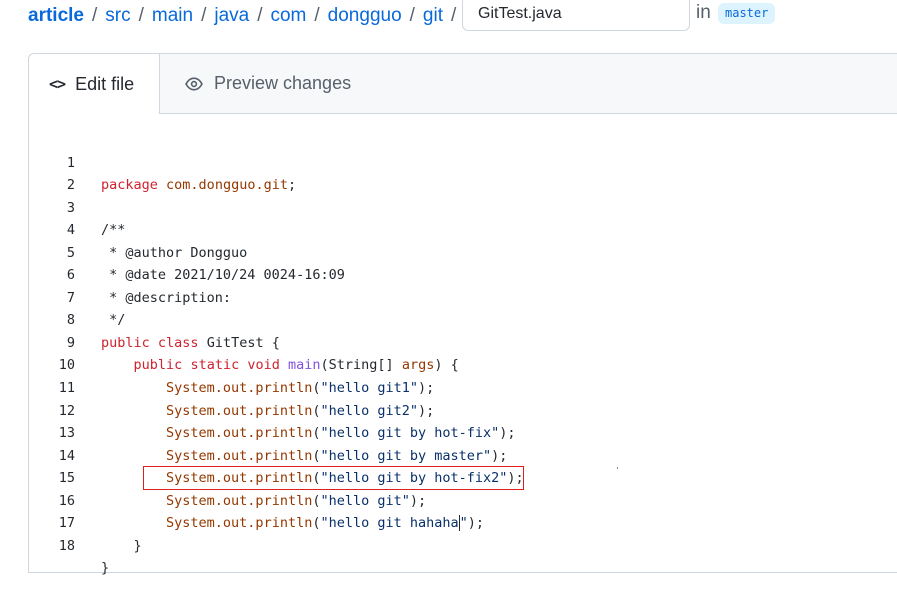 Image resolution: width=897 pixels, height=602 pixels. What do you see at coordinates (703, 12) in the screenshot?
I see `branch-in-label: in` at bounding box center [703, 12].